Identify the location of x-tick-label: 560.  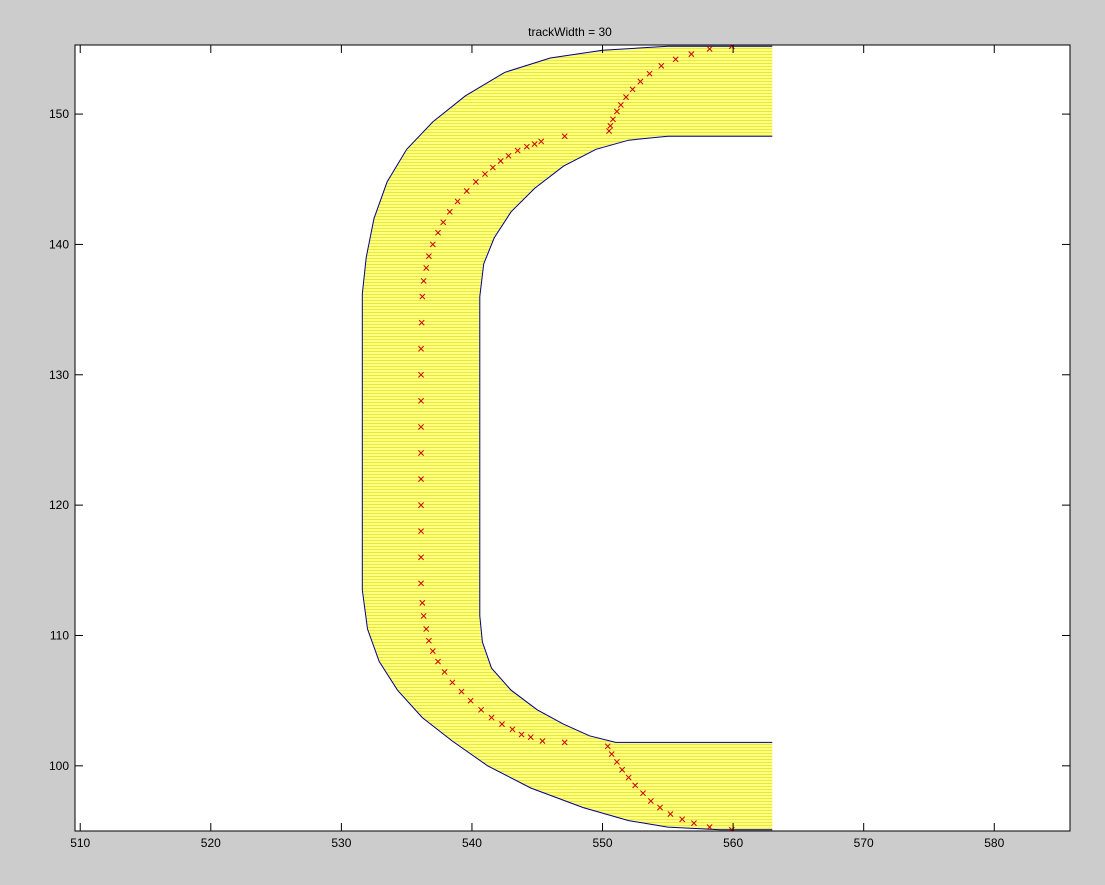
(733, 843).